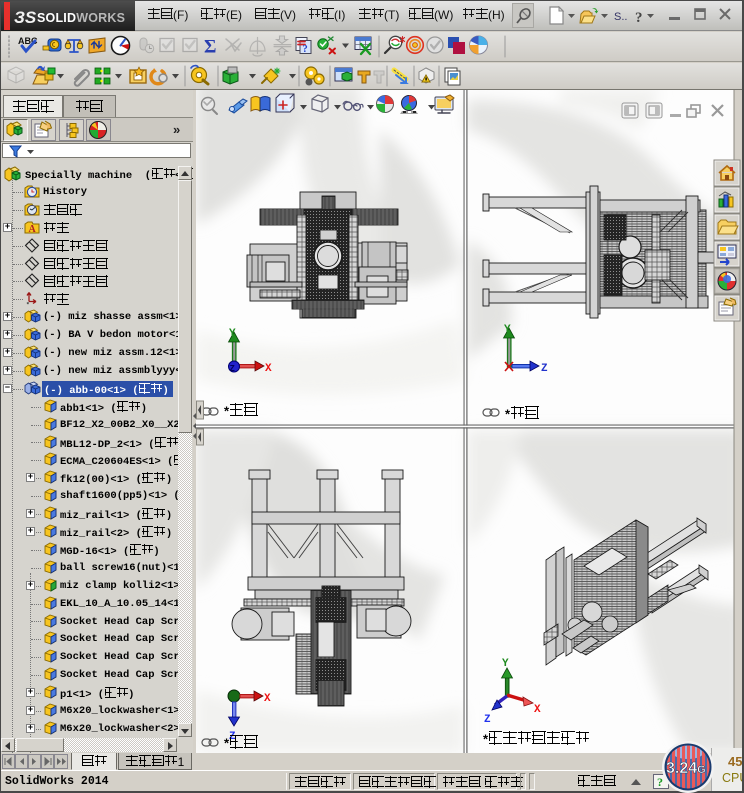  Describe the element at coordinates (620, 17) in the screenshot. I see `svg-text: S..` at that location.